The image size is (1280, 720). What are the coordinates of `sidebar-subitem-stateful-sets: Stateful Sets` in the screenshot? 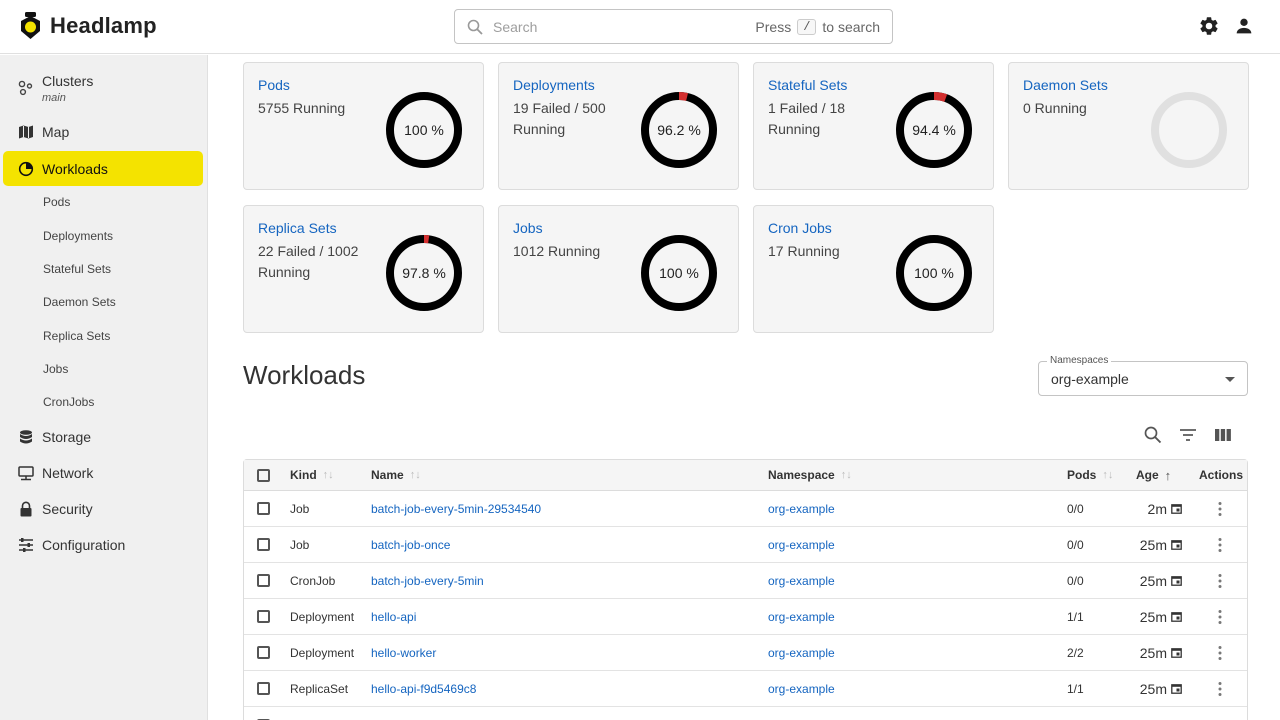 It's located at (77, 269).